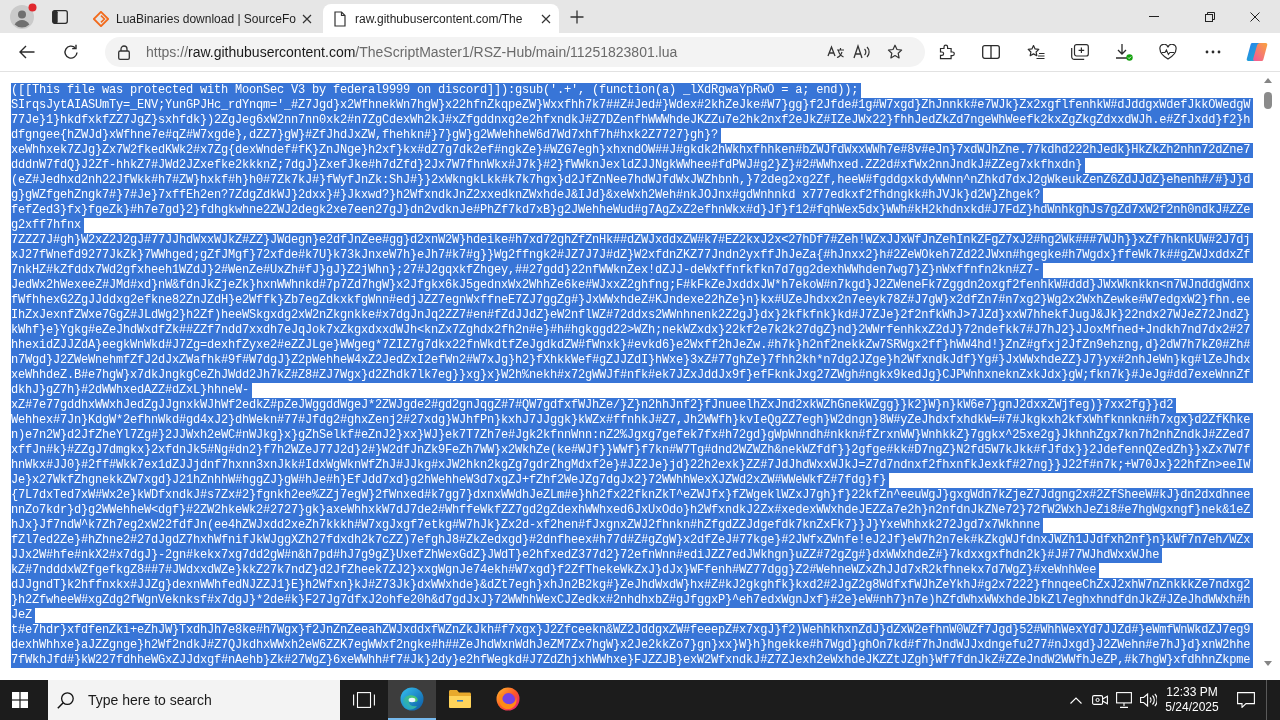 The height and width of the screenshot is (720, 1280). What do you see at coordinates (1268, 100) in the screenshot?
I see `scrollbar-thumb` at bounding box center [1268, 100].